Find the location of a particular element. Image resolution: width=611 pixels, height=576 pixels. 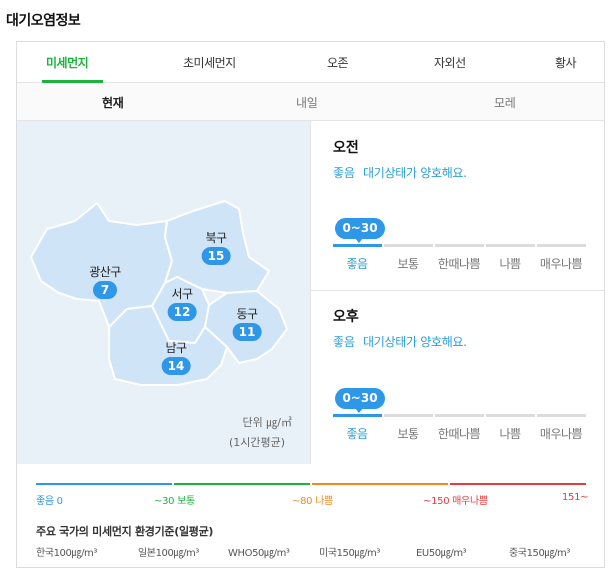

standard-usa: 미국150㎍/m³ is located at coordinates (350, 553).